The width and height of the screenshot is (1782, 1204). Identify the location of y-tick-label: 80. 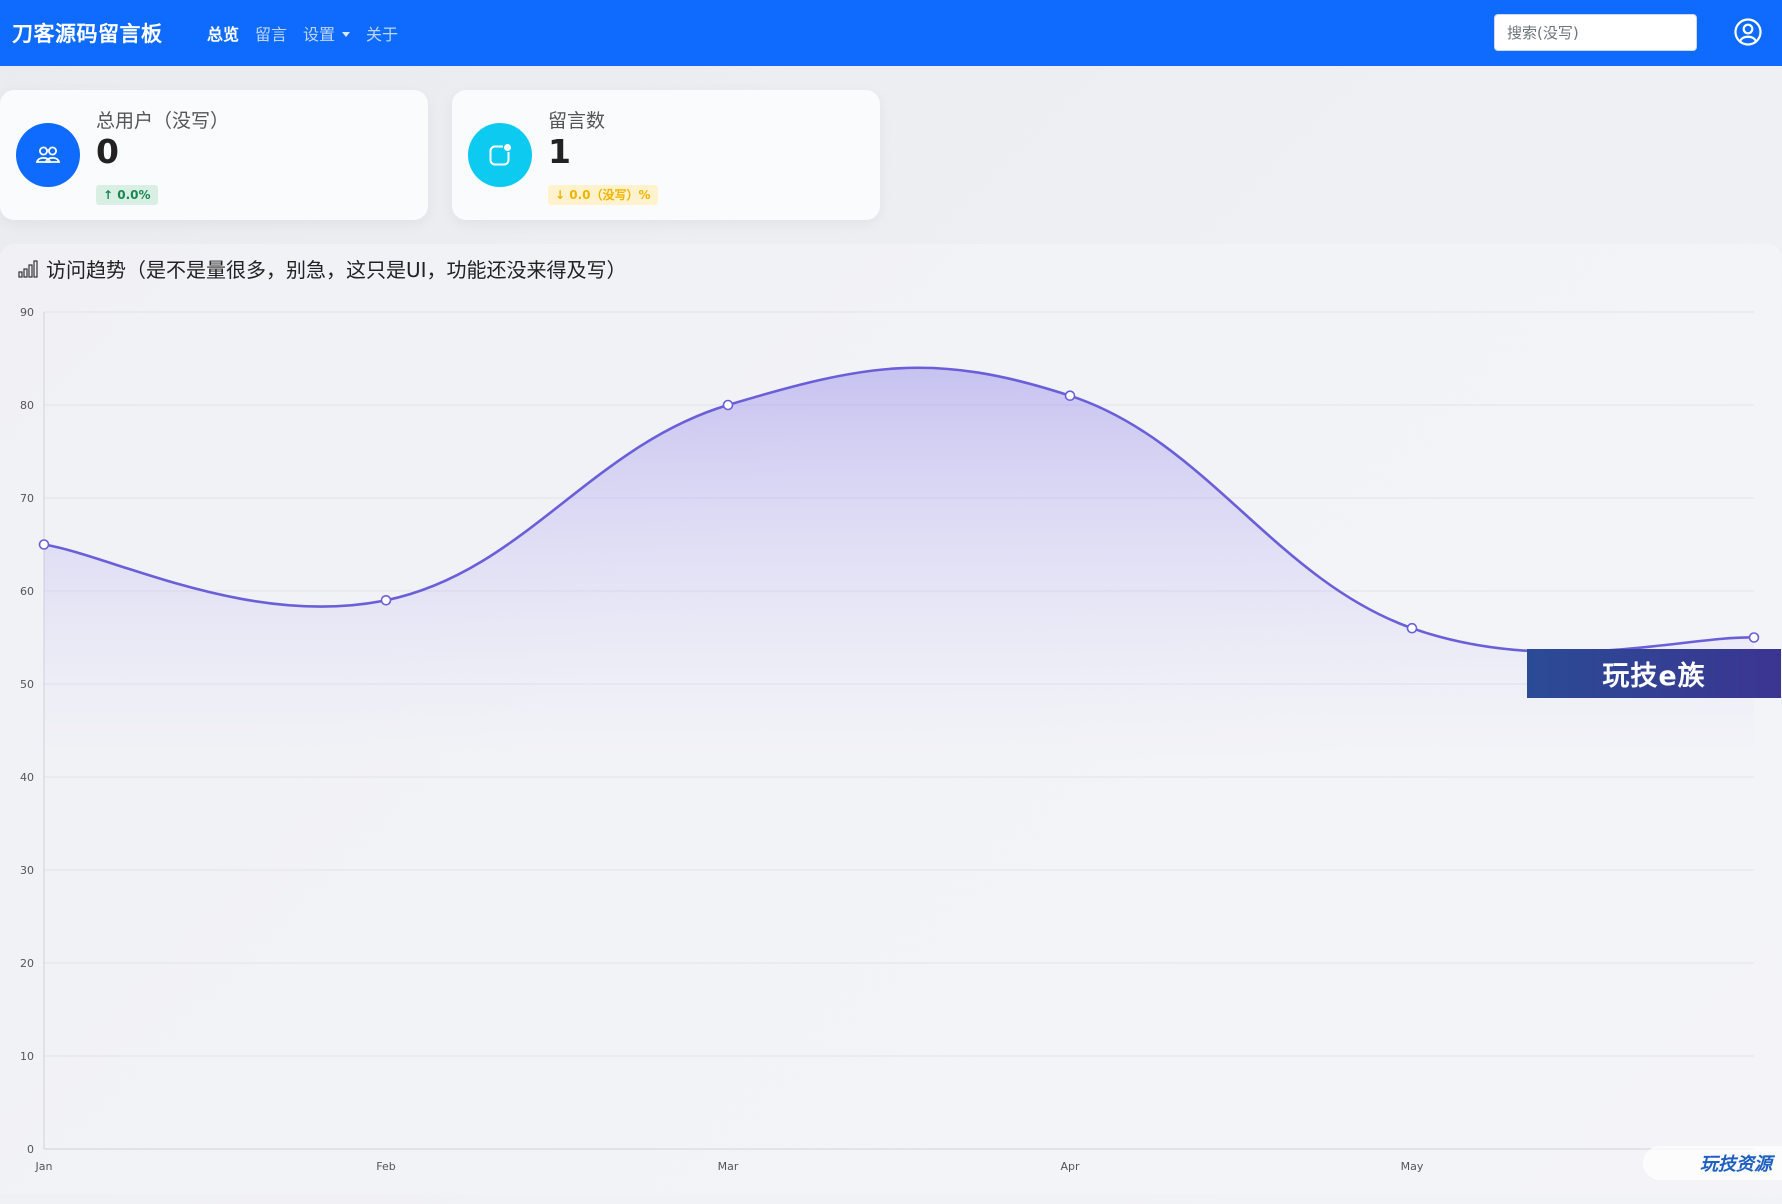
(27, 405).